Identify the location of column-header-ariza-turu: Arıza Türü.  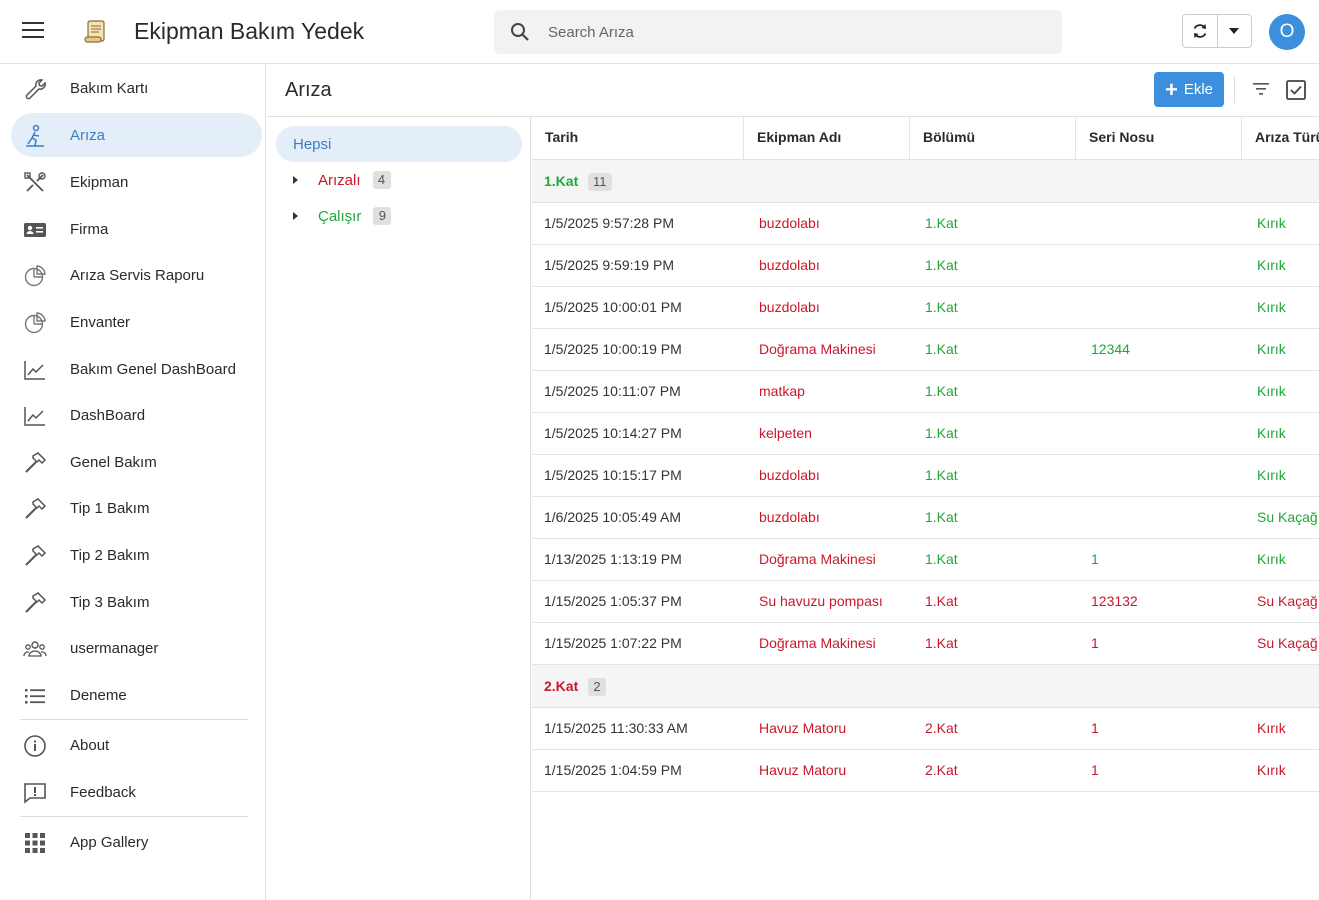
(1280, 138).